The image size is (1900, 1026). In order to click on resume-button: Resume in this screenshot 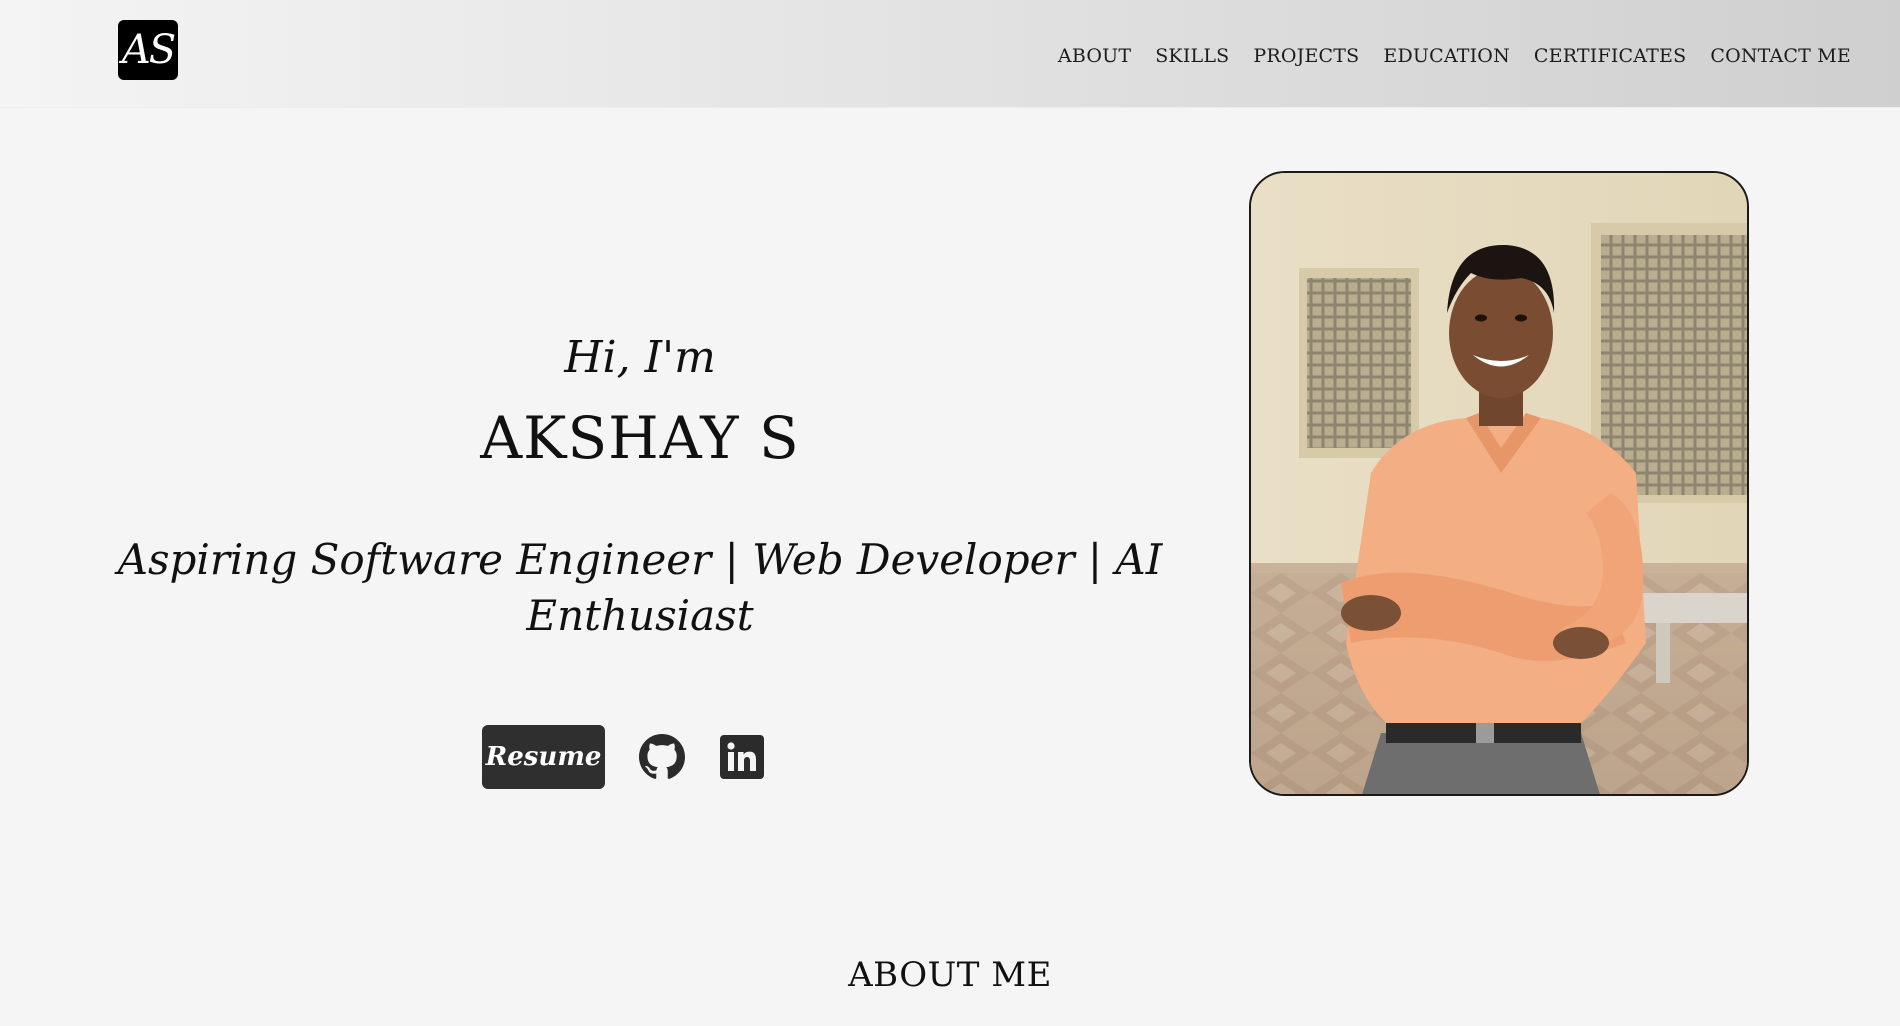, I will do `click(543, 757)`.